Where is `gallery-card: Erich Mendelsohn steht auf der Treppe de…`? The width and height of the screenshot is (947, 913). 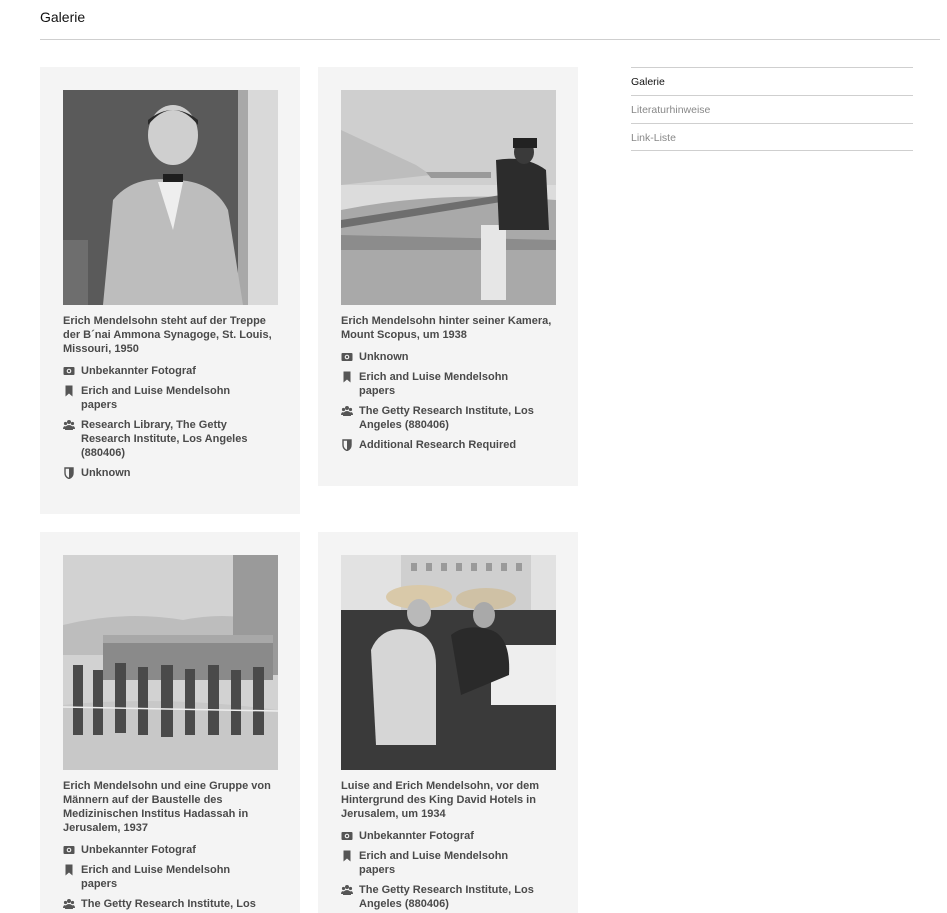
gallery-card: Erich Mendelsohn steht auf der Treppe de… is located at coordinates (170, 290).